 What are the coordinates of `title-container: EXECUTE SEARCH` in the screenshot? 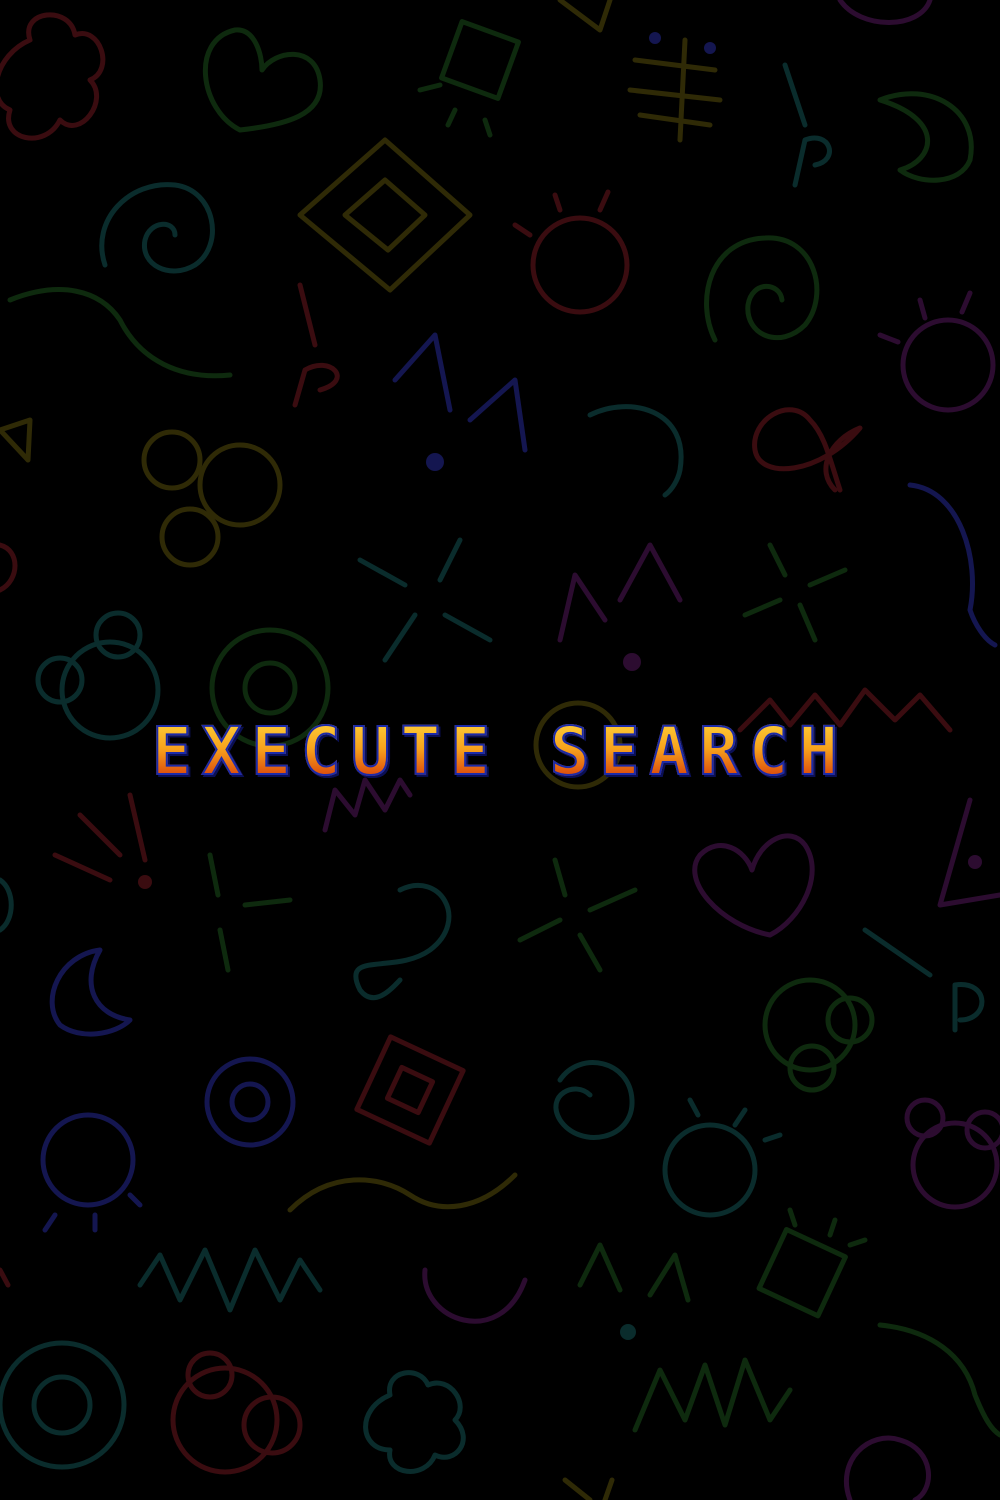 It's located at (500, 752).